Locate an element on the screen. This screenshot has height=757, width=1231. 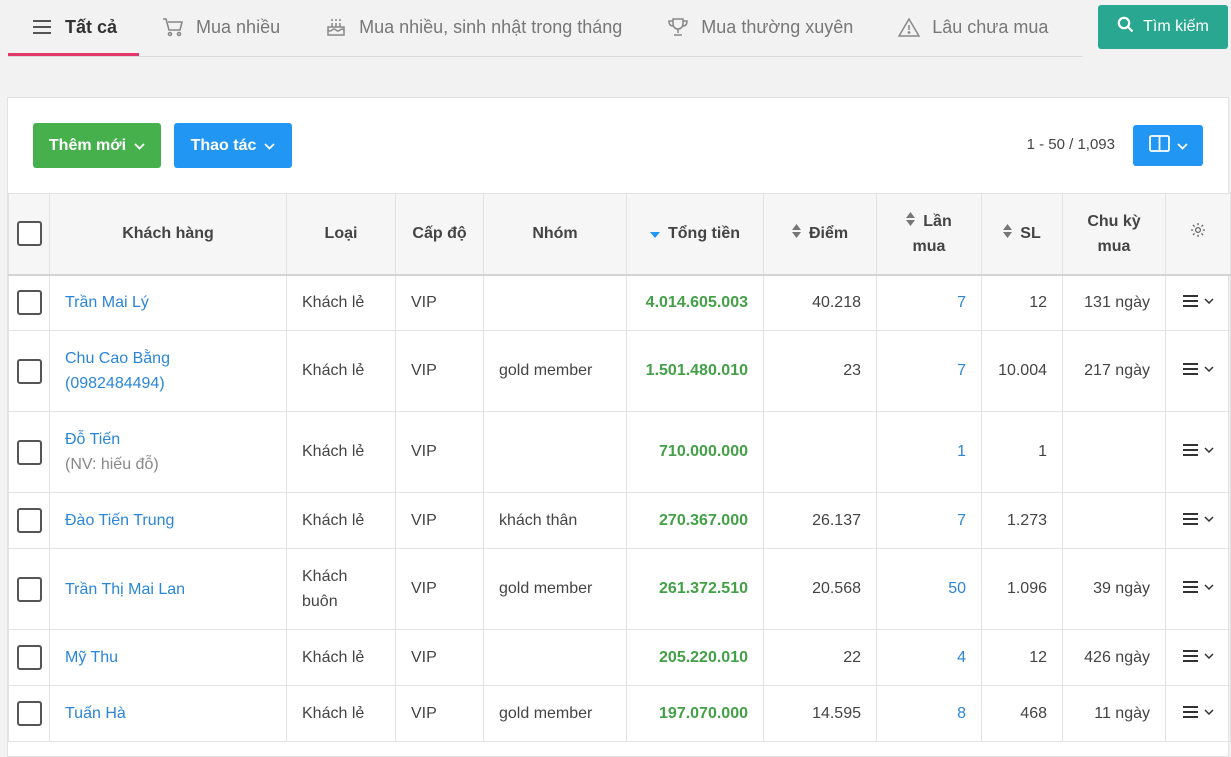
search-button: Tìm kiếm is located at coordinates (1163, 27).